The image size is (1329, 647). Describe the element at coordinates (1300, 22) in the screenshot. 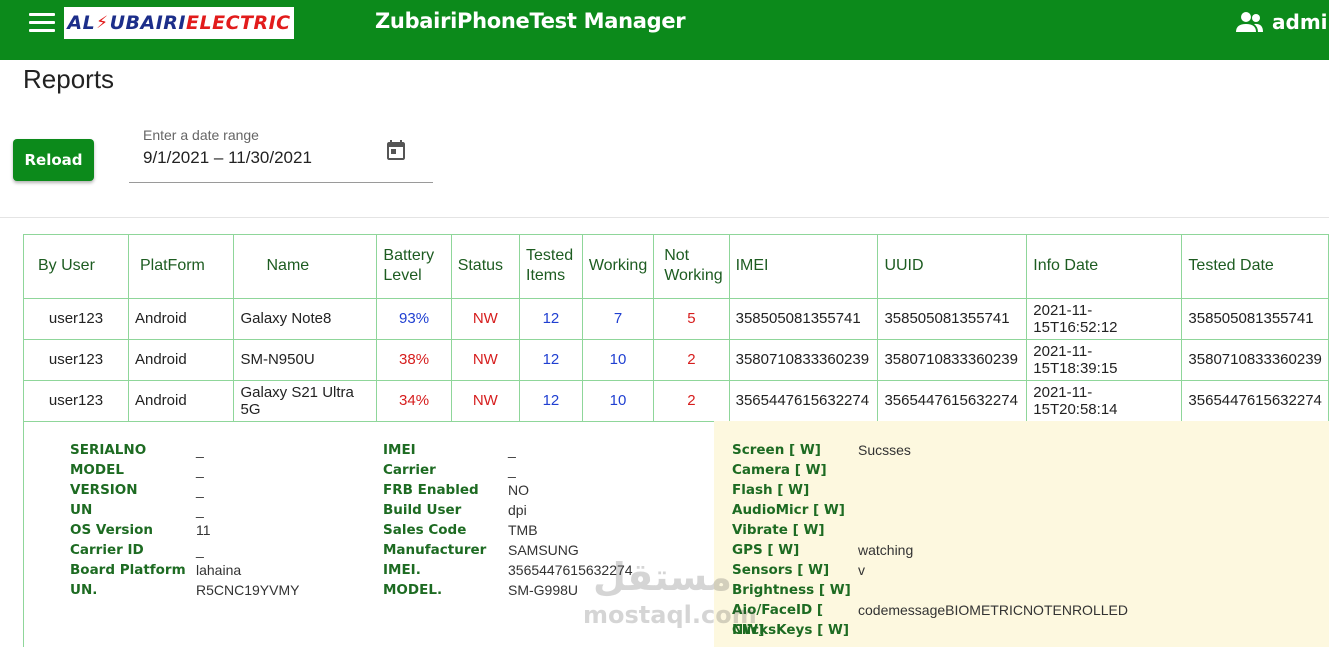

I see `username: admin` at that location.